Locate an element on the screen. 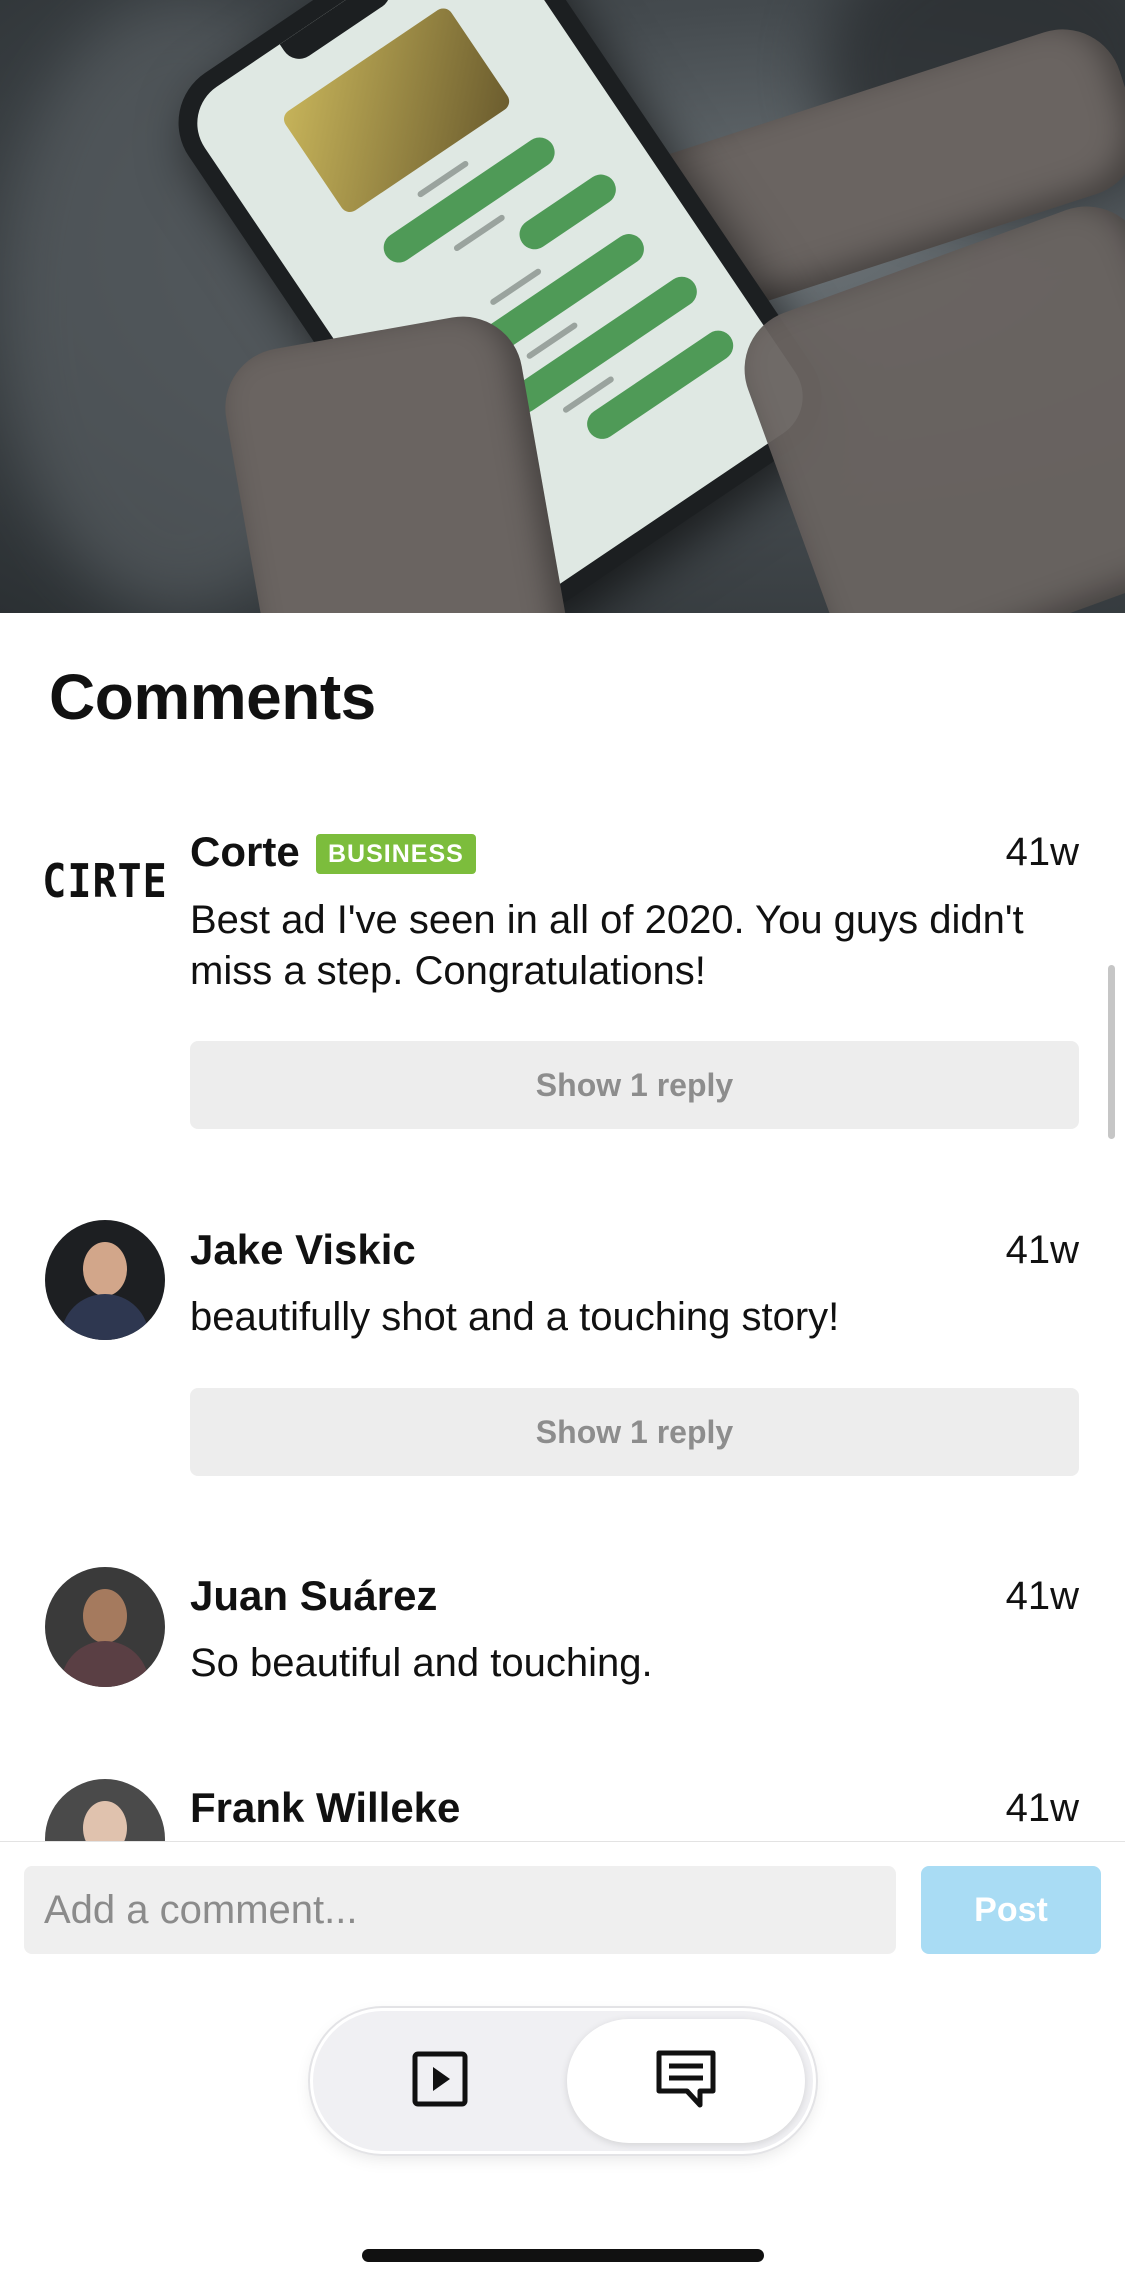 The width and height of the screenshot is (1125, 2284). comment-author: Jake Viskic is located at coordinates (303, 1250).